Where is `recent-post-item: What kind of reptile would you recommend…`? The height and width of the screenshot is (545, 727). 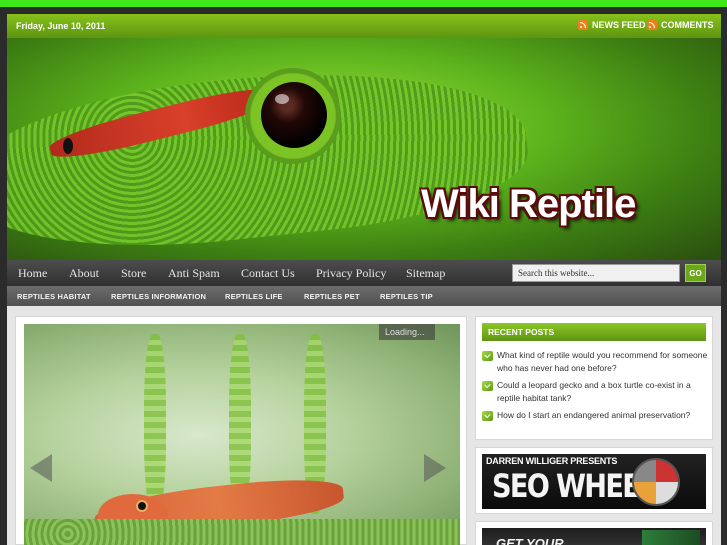 recent-post-item: What kind of reptile would you recommend… is located at coordinates (595, 362).